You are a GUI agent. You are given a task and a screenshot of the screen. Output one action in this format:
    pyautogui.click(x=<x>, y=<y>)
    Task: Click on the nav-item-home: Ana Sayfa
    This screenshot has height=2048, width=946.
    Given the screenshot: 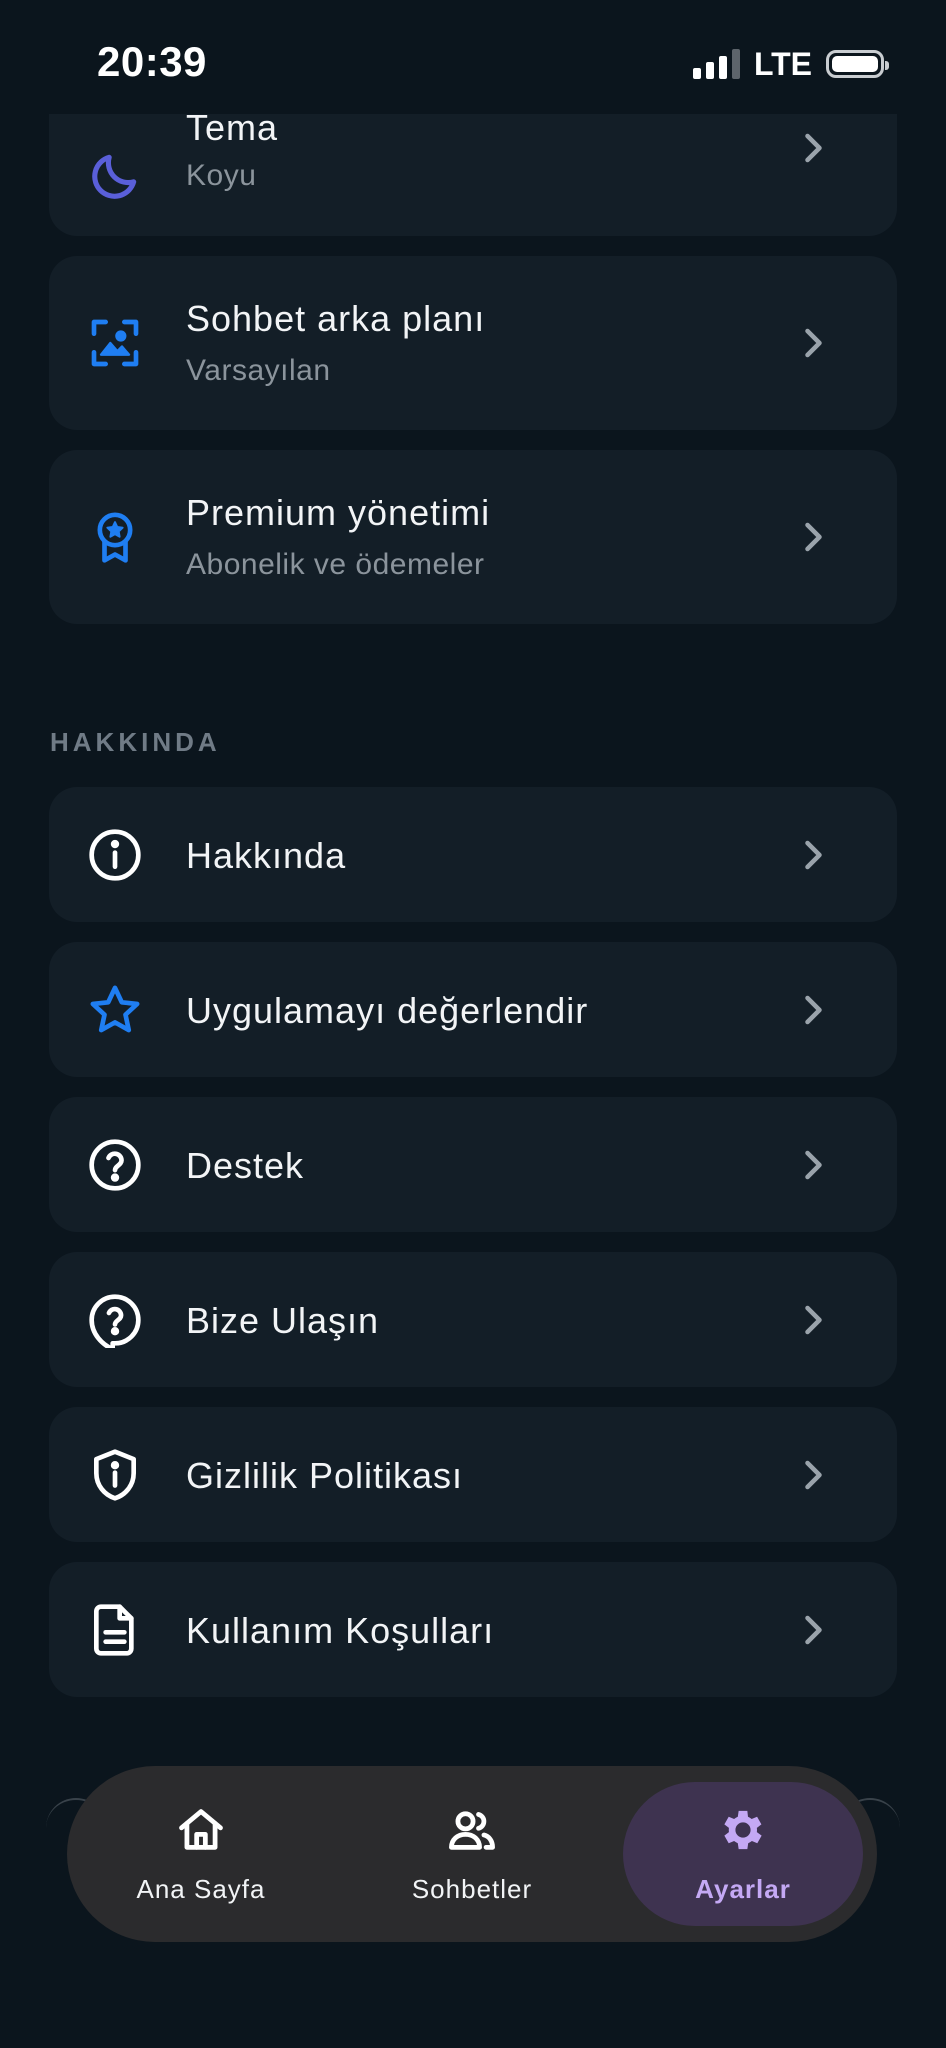 What is the action you would take?
    pyautogui.click(x=201, y=1854)
    